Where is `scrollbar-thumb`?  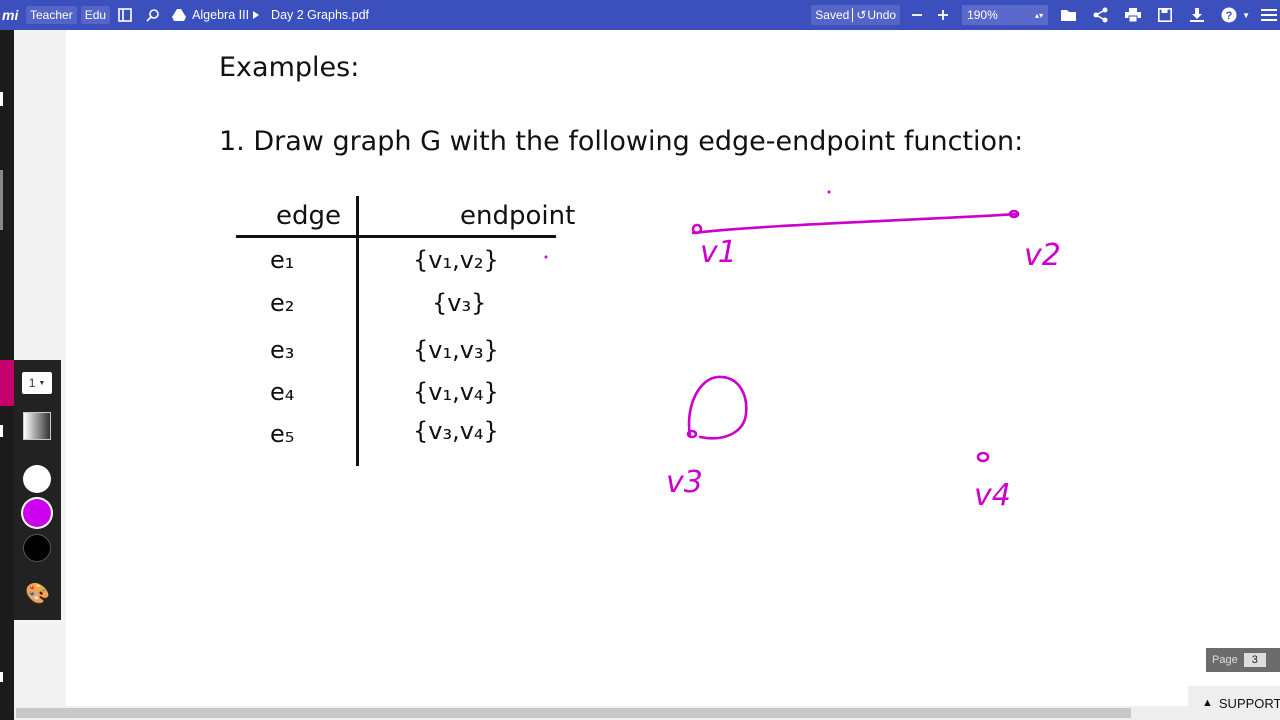
scrollbar-thumb is located at coordinates (573, 713).